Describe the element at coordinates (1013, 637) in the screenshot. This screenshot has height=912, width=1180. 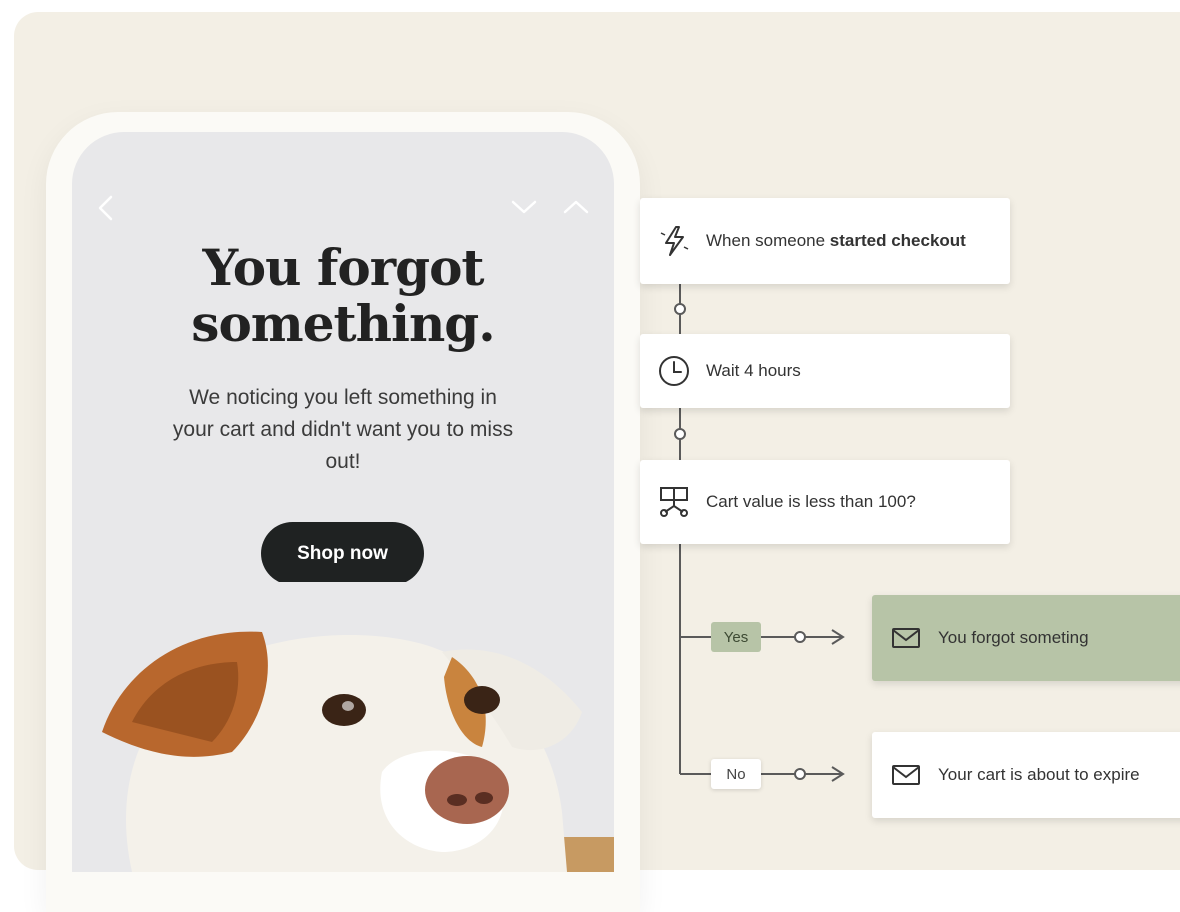
I see `yes-email-label: You forgot someting` at that location.